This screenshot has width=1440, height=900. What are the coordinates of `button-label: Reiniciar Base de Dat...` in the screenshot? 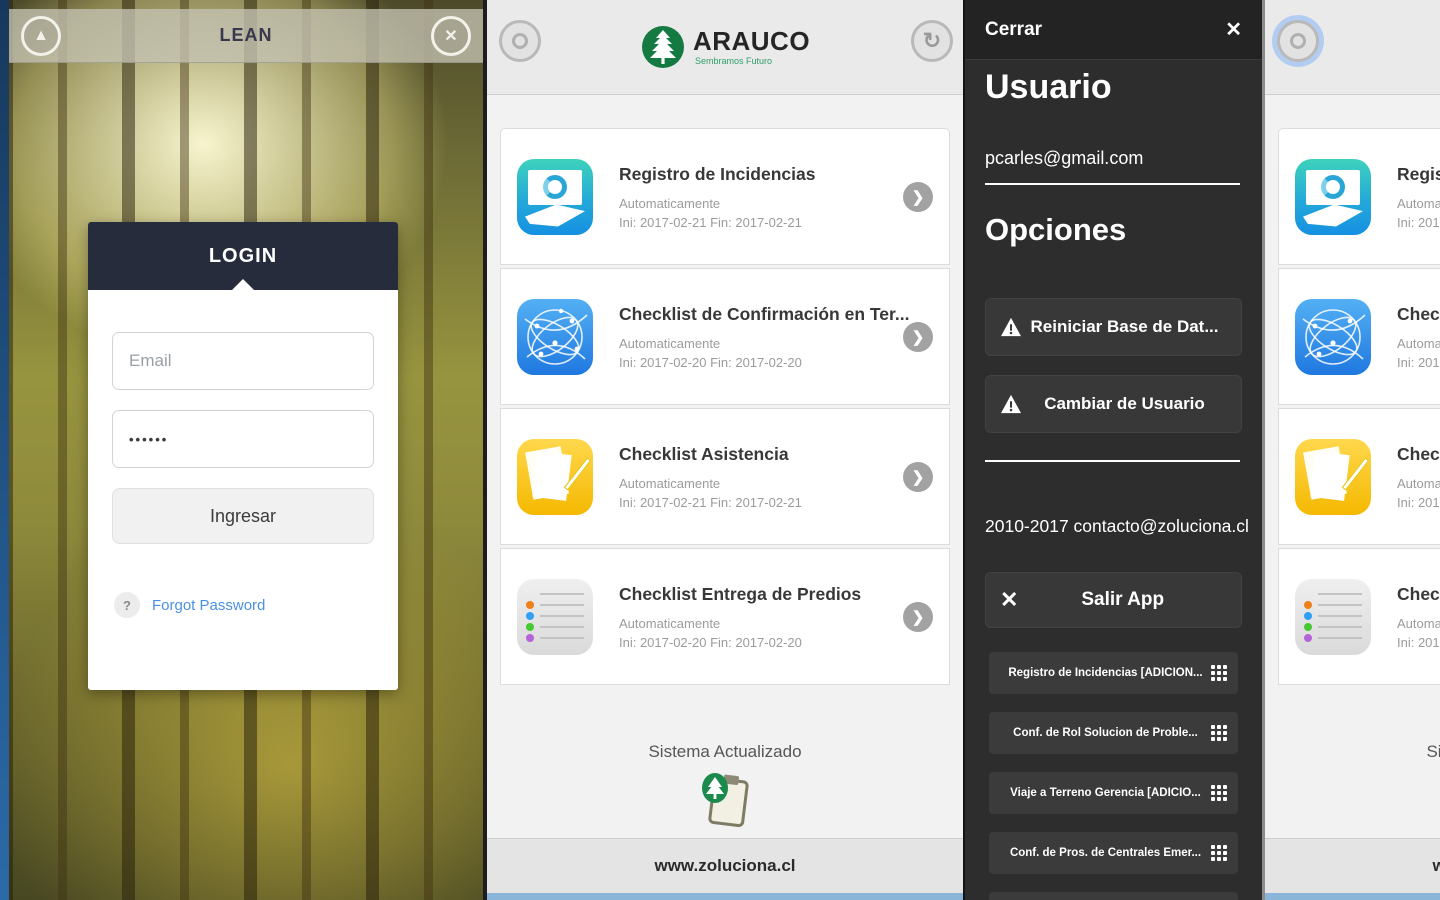 It's located at (1124, 326).